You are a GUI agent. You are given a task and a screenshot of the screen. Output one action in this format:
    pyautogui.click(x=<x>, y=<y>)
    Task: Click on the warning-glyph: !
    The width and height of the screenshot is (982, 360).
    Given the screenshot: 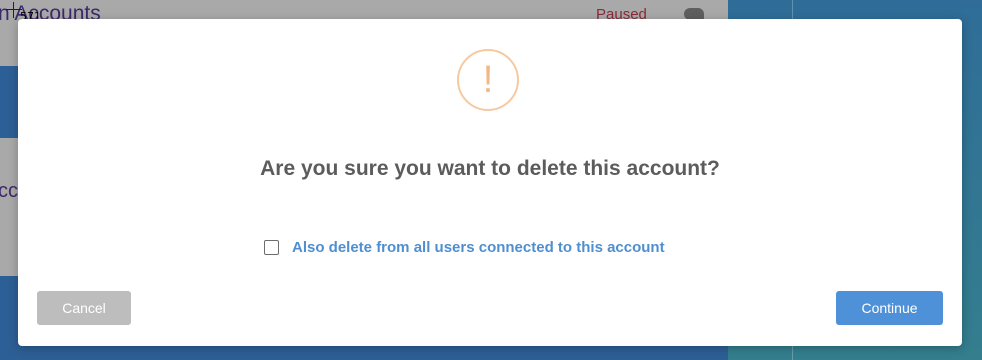 What is the action you would take?
    pyautogui.click(x=488, y=80)
    